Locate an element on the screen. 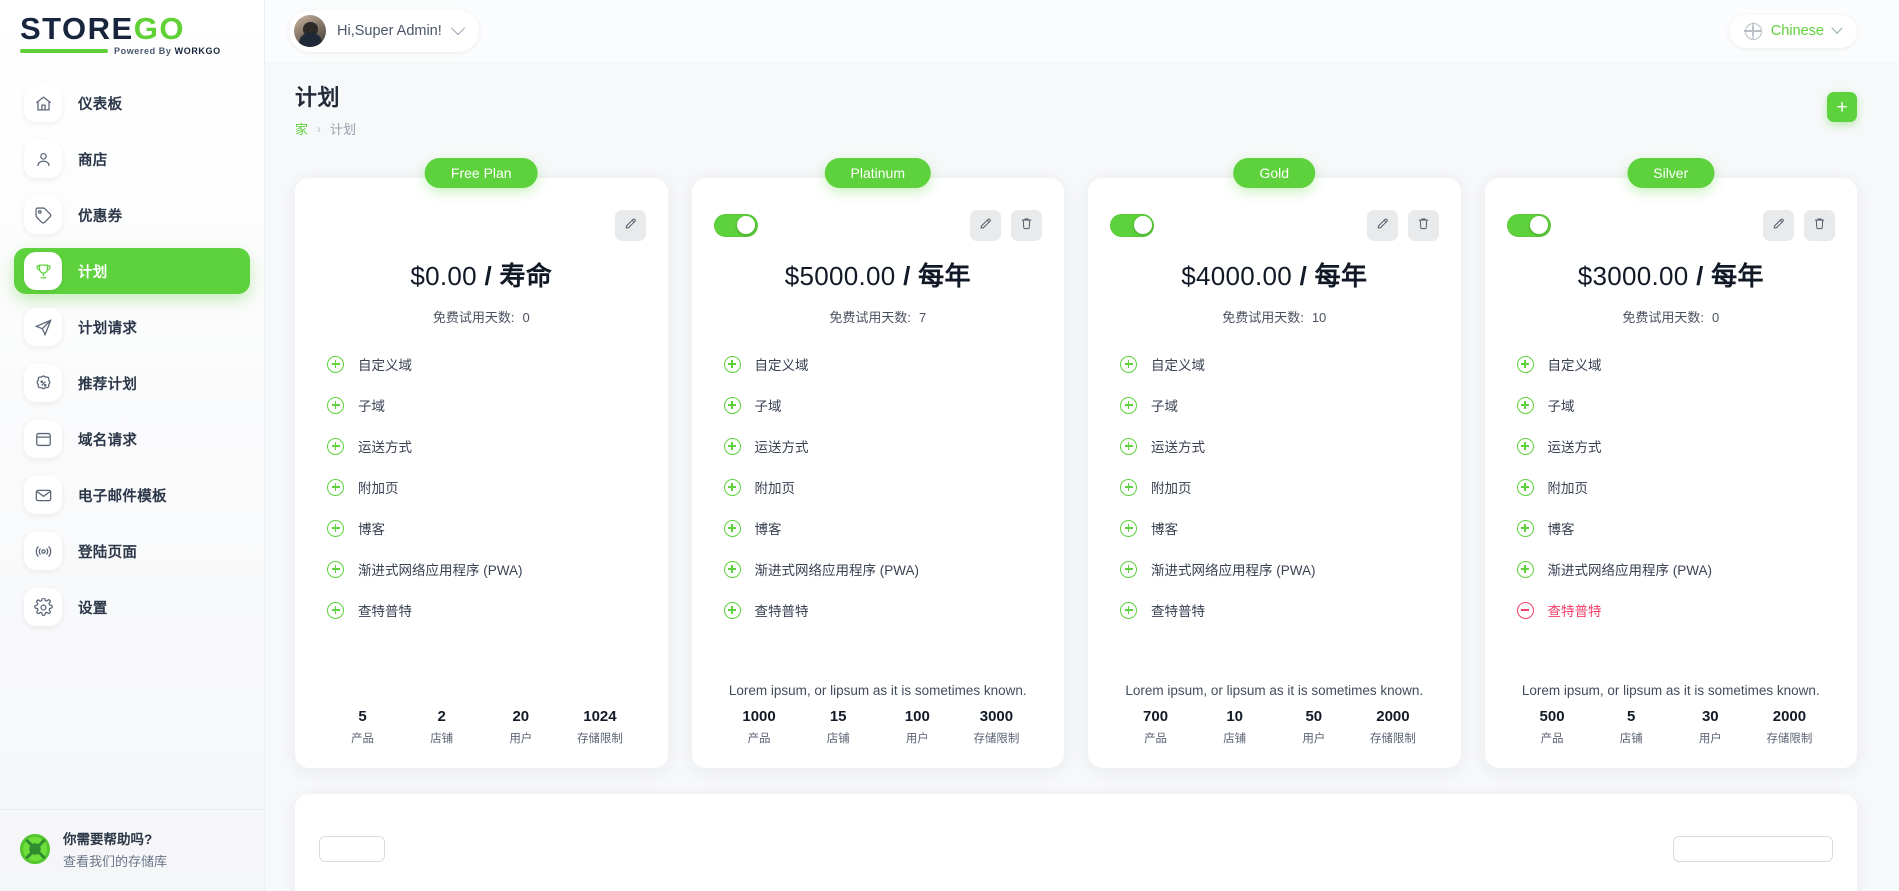  sidebar-item-6: 推荐计划 is located at coordinates (132, 383).